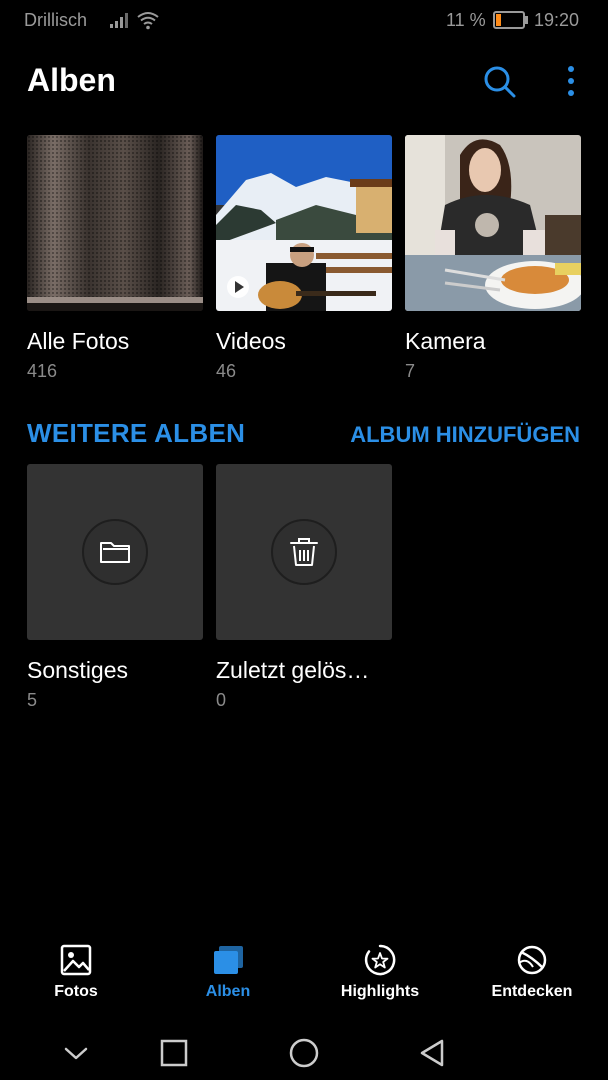 This screenshot has width=608, height=1080. I want to click on nav-tab-discover: Entdecken, so click(532, 975).